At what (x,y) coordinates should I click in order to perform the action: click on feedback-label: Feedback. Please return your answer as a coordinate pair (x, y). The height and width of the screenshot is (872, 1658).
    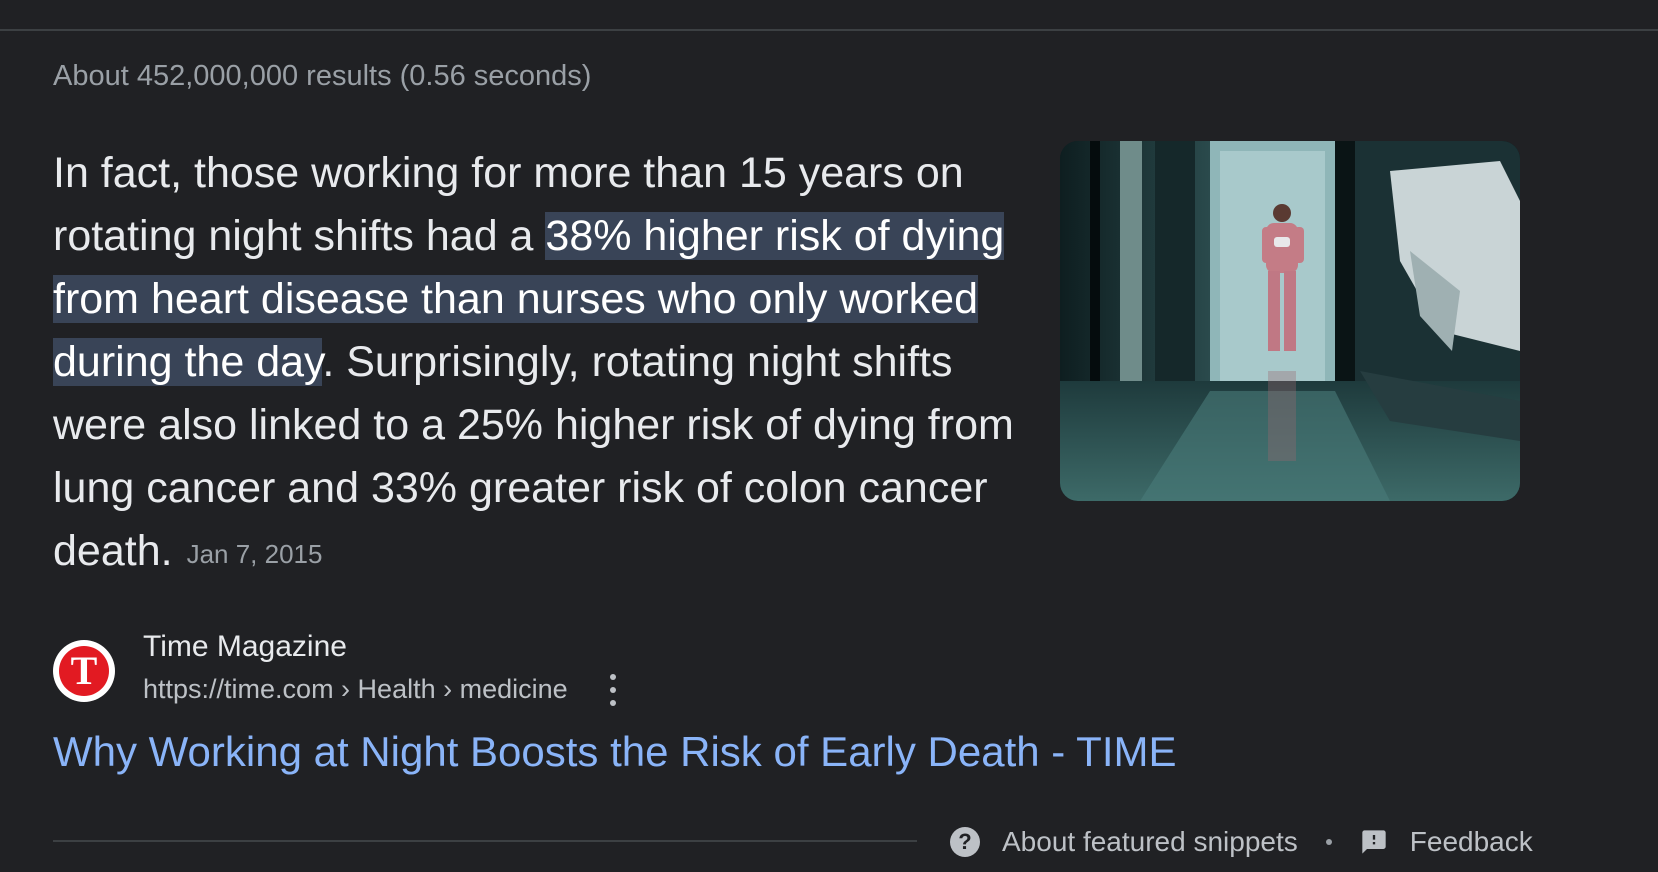
    Looking at the image, I should click on (1471, 841).